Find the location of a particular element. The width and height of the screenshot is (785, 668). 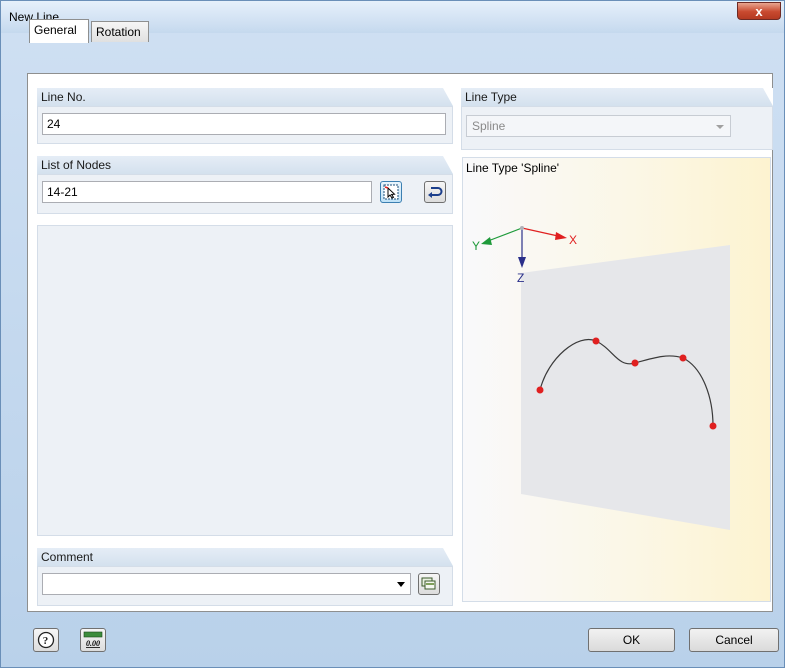

x-axis is located at coordinates (540, 232).